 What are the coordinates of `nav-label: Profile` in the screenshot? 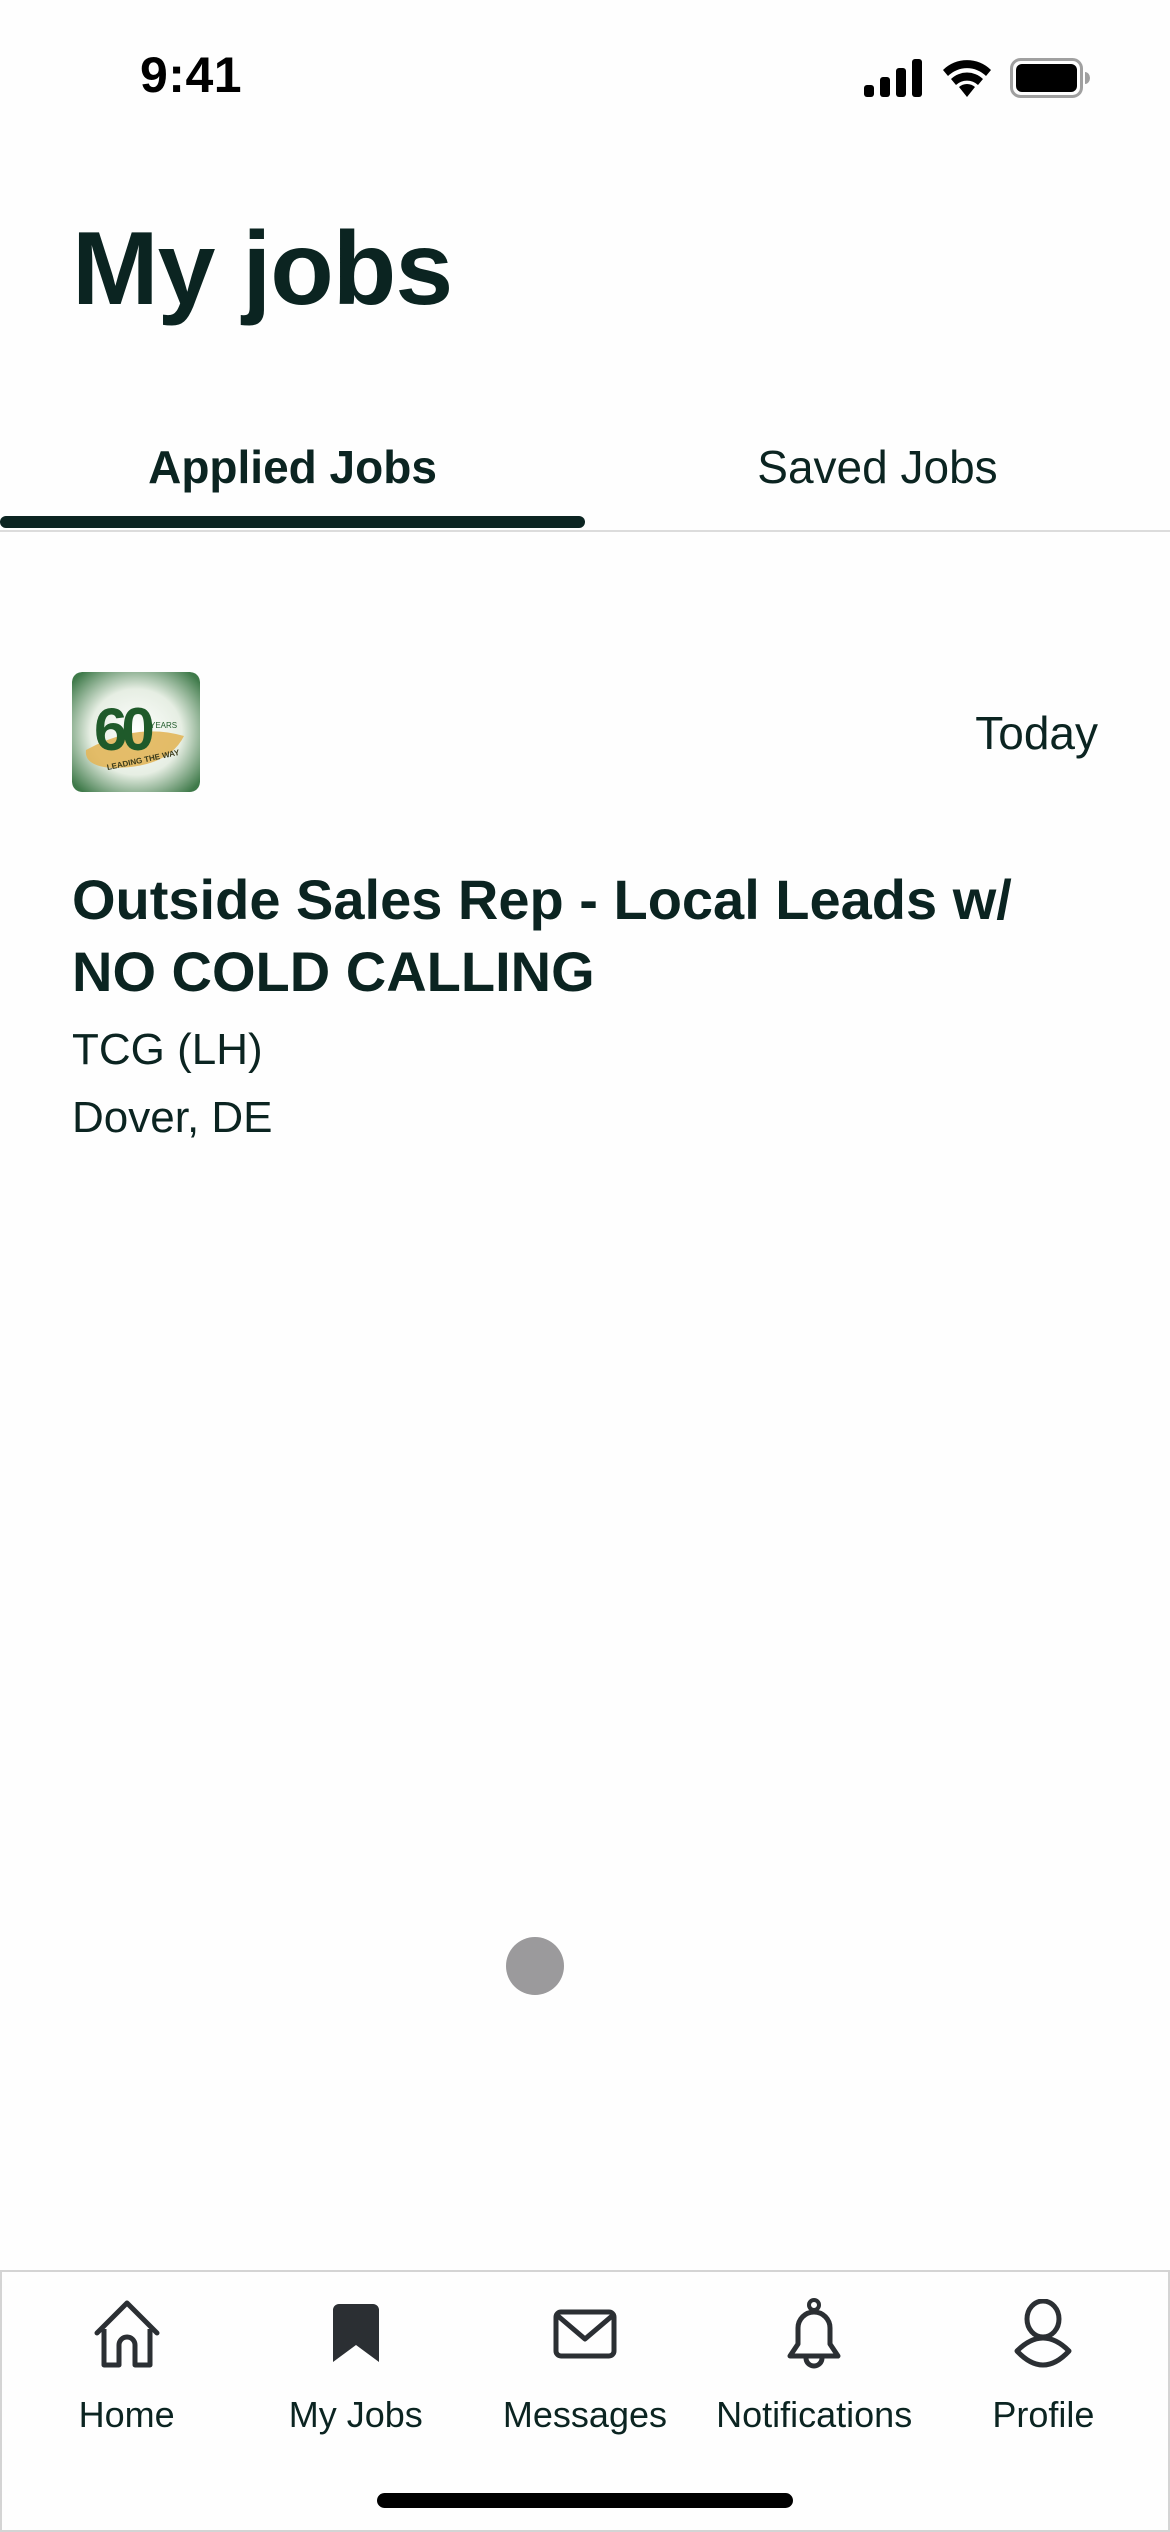 It's located at (1043, 2414).